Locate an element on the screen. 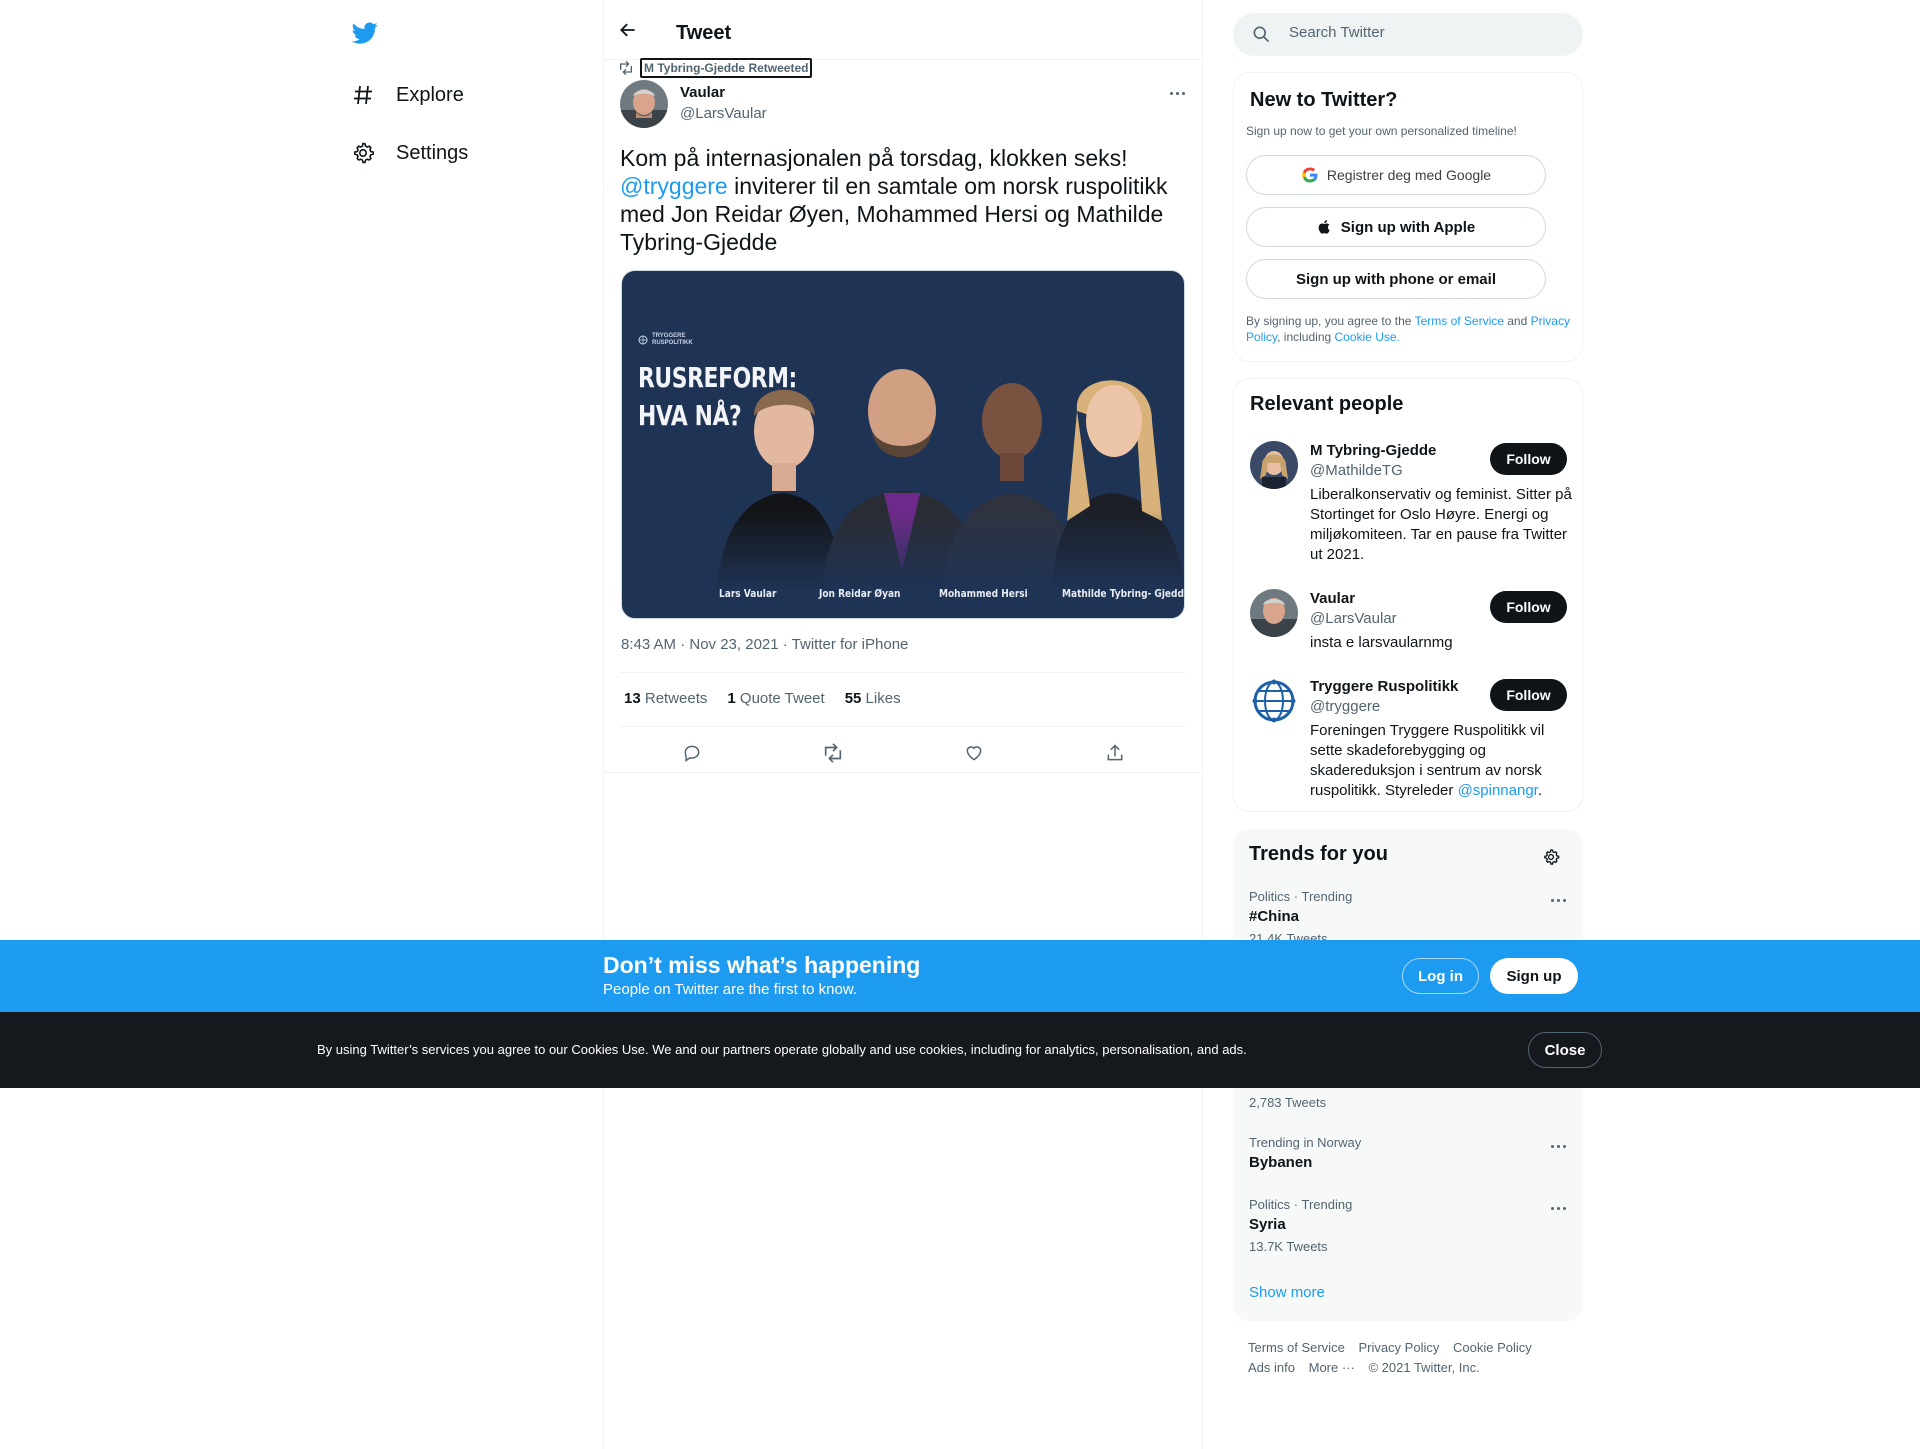 Image resolution: width=1920 pixels, height=1449 pixels. author-handle: @LarsVaular is located at coordinates (723, 113).